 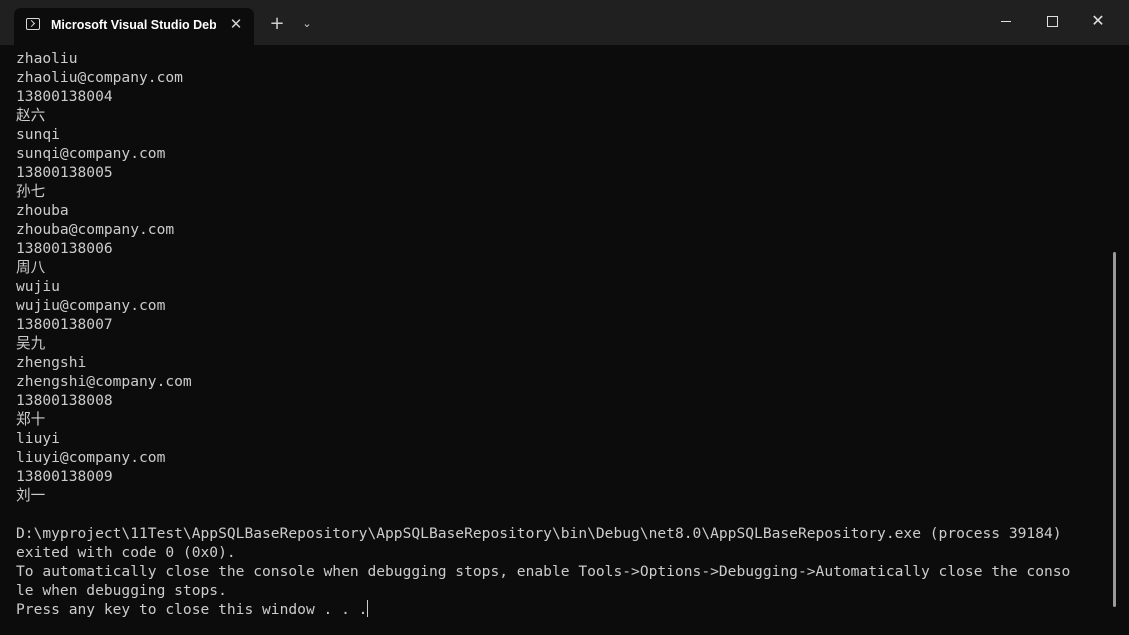 I want to click on console-line: 吴九, so click(x=31, y=343).